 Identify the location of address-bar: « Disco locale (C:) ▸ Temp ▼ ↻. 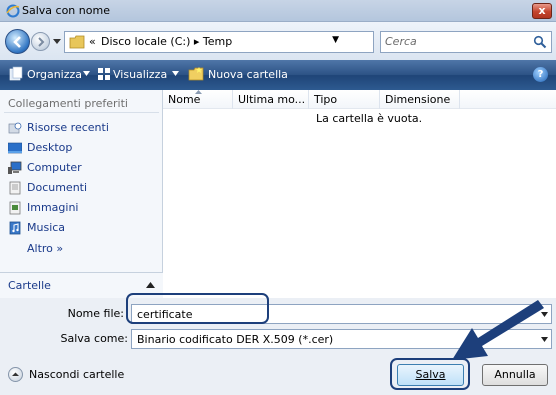
(246, 42).